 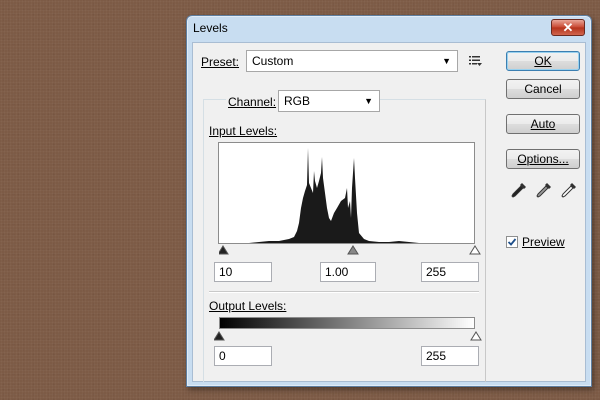 I want to click on output-white-field: 255, so click(x=450, y=356).